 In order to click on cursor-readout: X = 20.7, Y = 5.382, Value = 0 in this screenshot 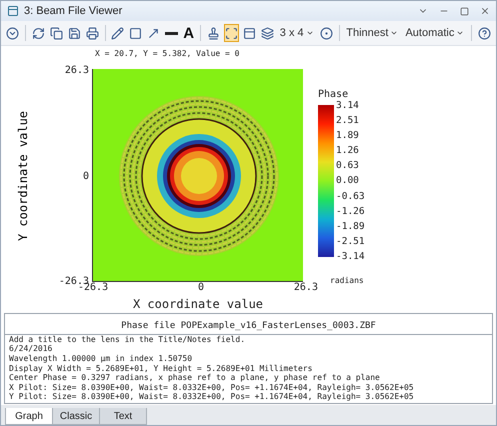, I will do `click(167, 54)`.